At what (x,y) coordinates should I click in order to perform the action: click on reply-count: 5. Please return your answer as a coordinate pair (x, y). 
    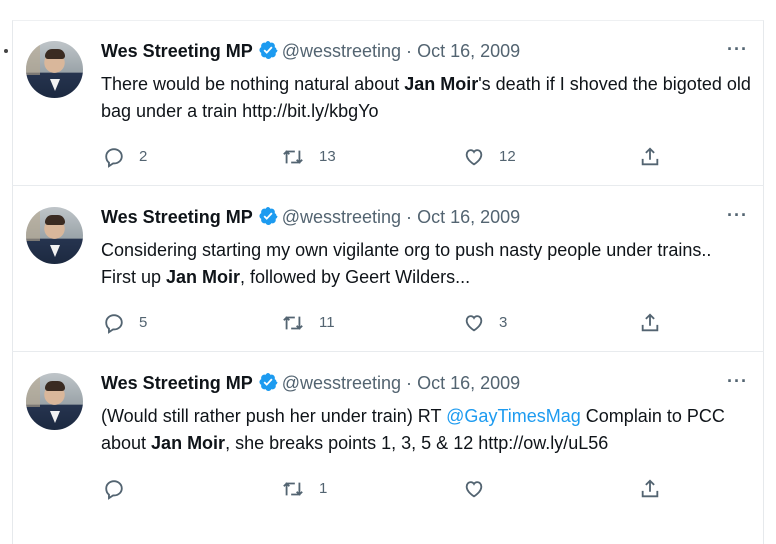
    Looking at the image, I should click on (143, 323).